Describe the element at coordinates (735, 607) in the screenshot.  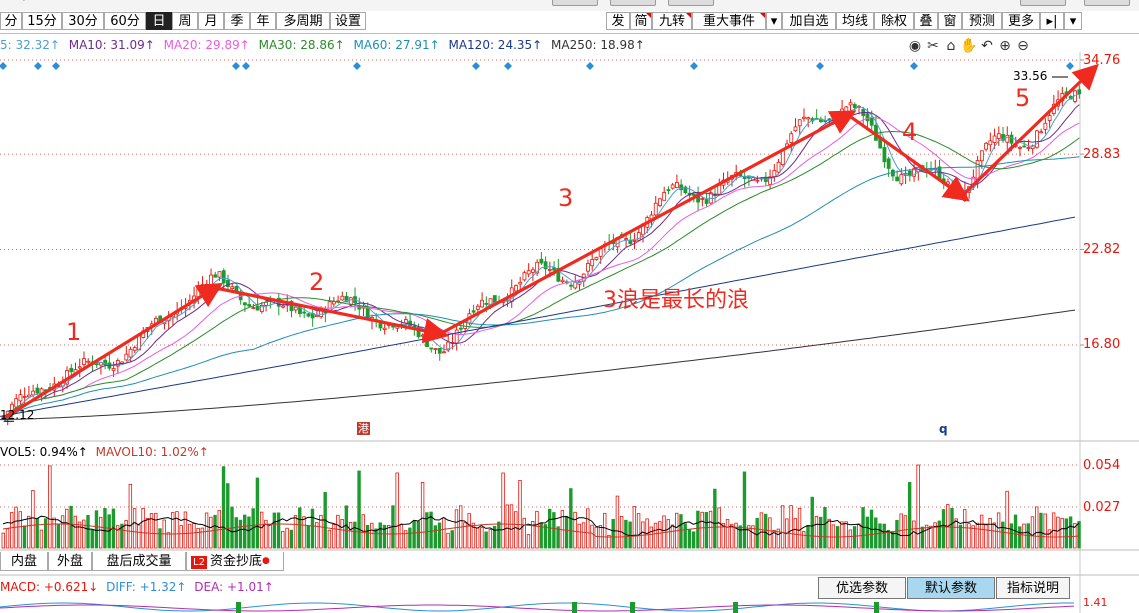
I see `macd-bar` at that location.